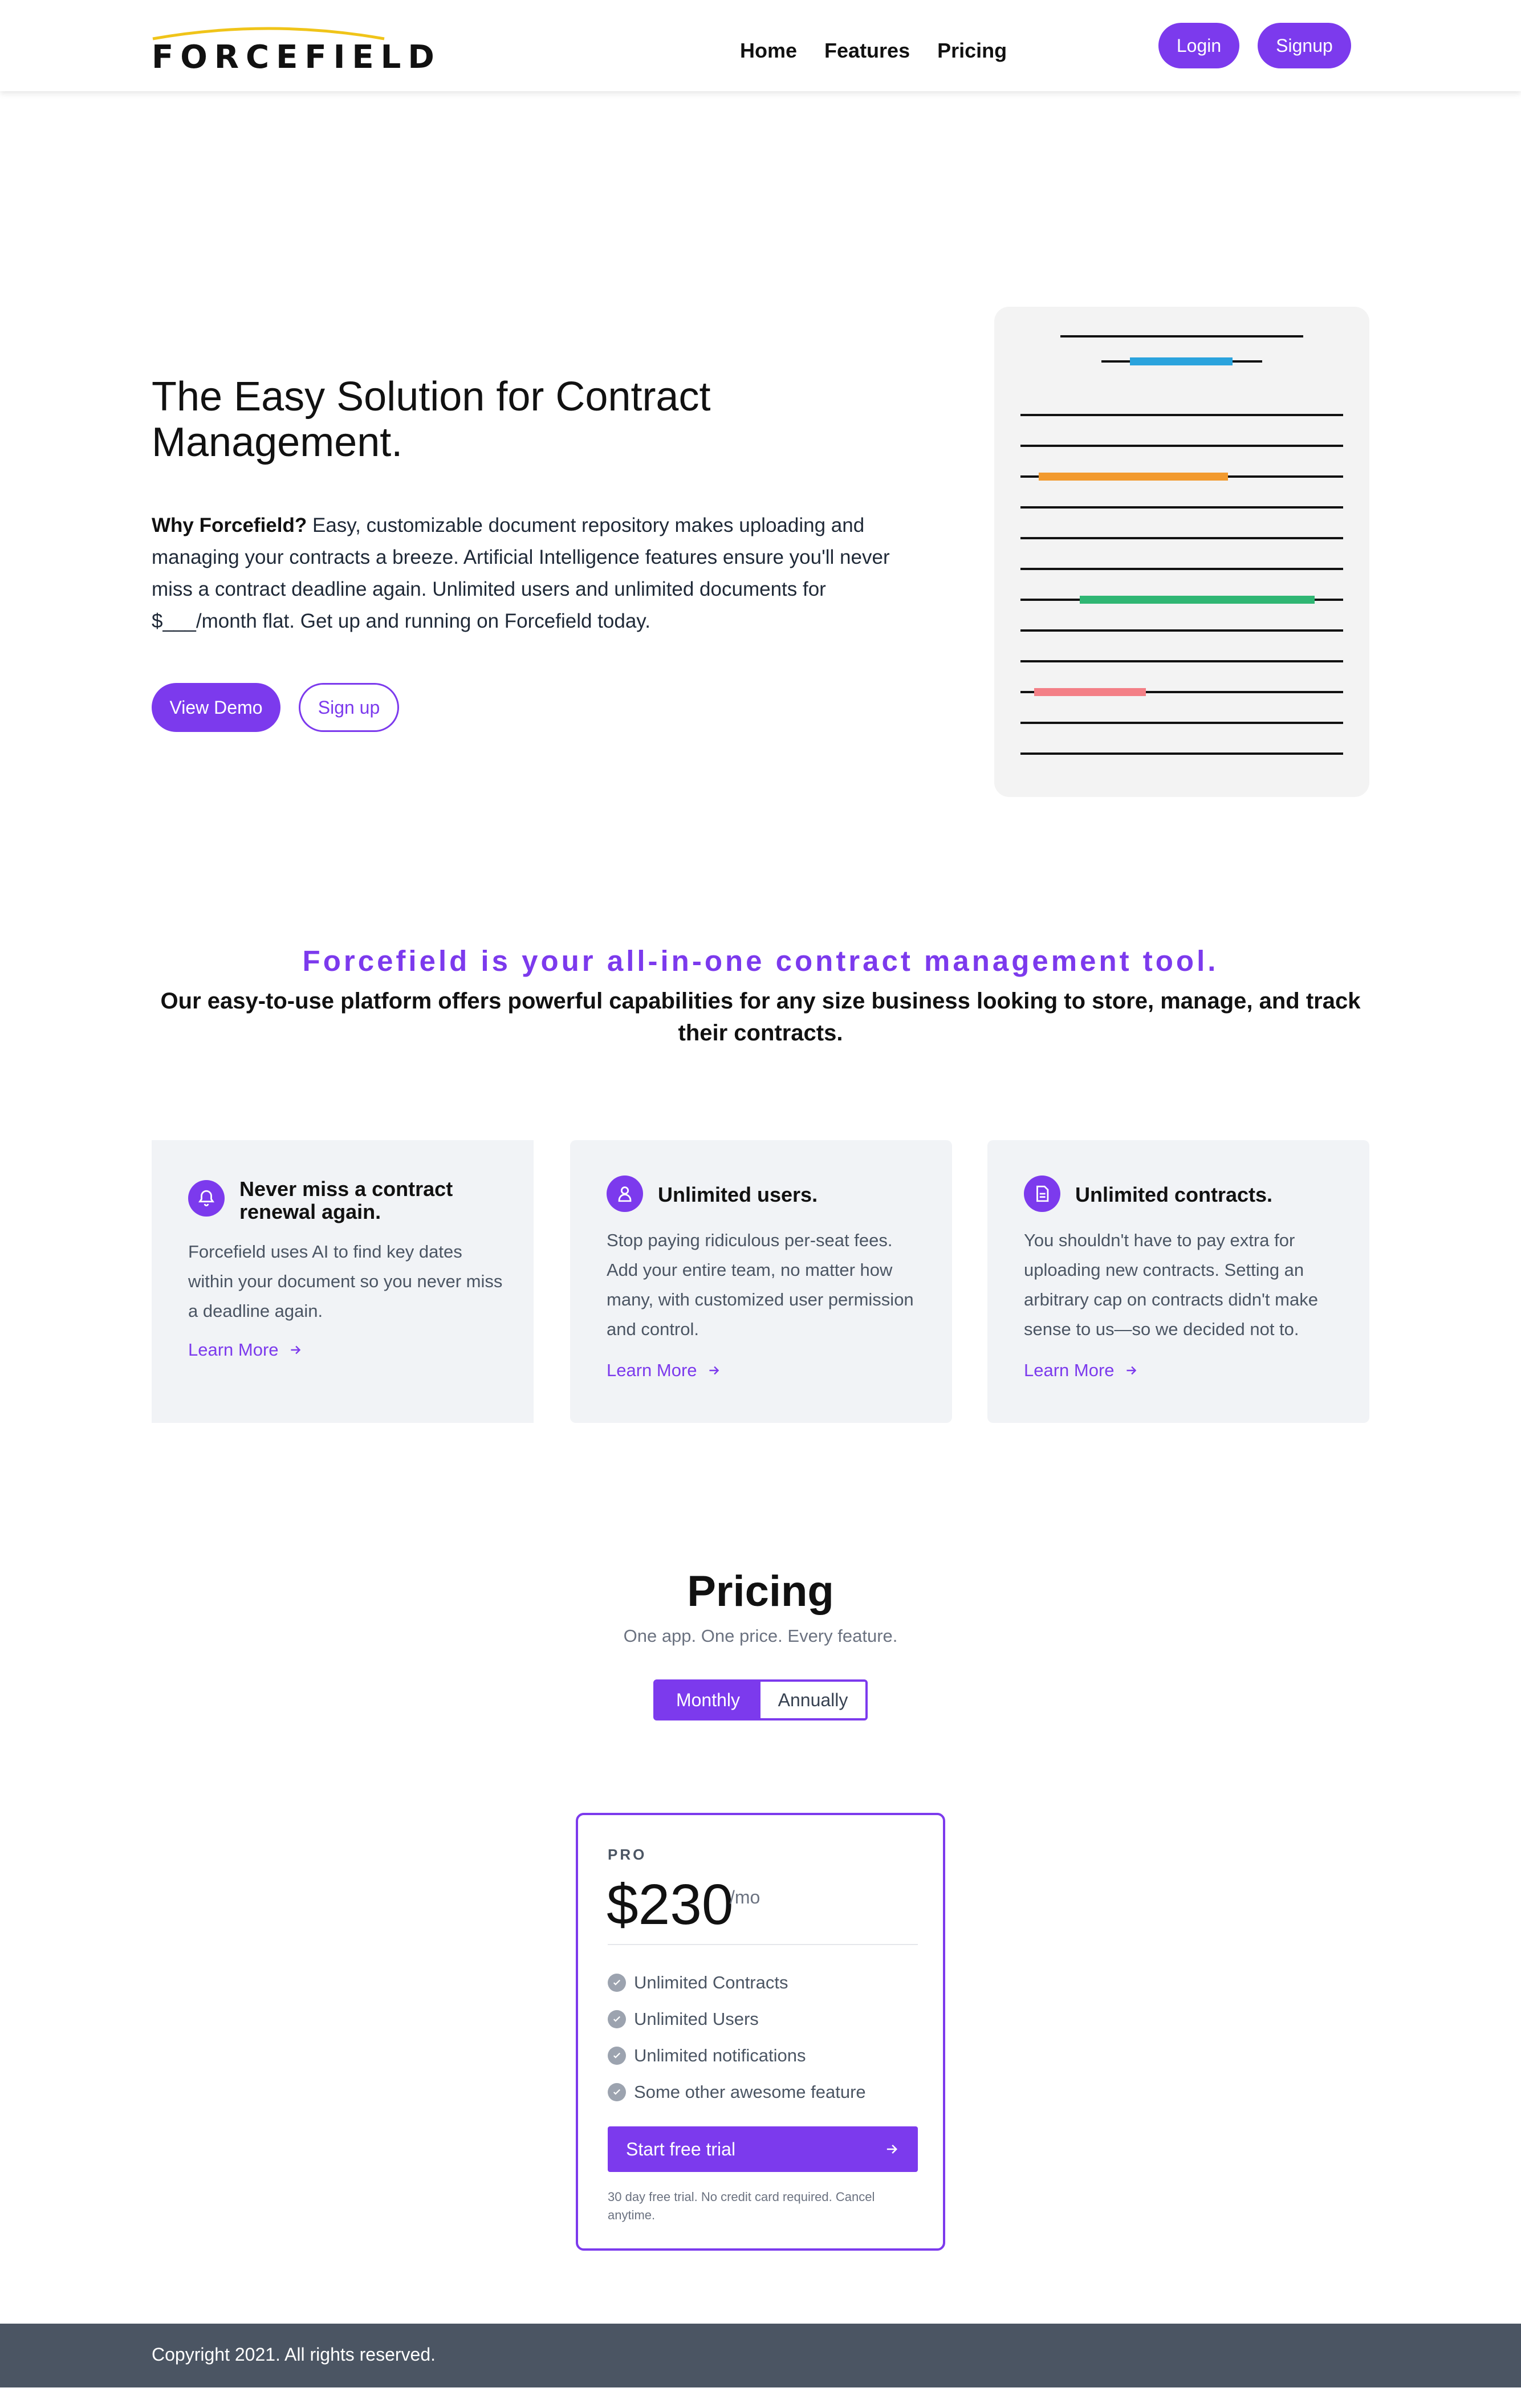 This screenshot has height=2408, width=1521. I want to click on logo-wordmark: FORCEFIELD, so click(296, 57).